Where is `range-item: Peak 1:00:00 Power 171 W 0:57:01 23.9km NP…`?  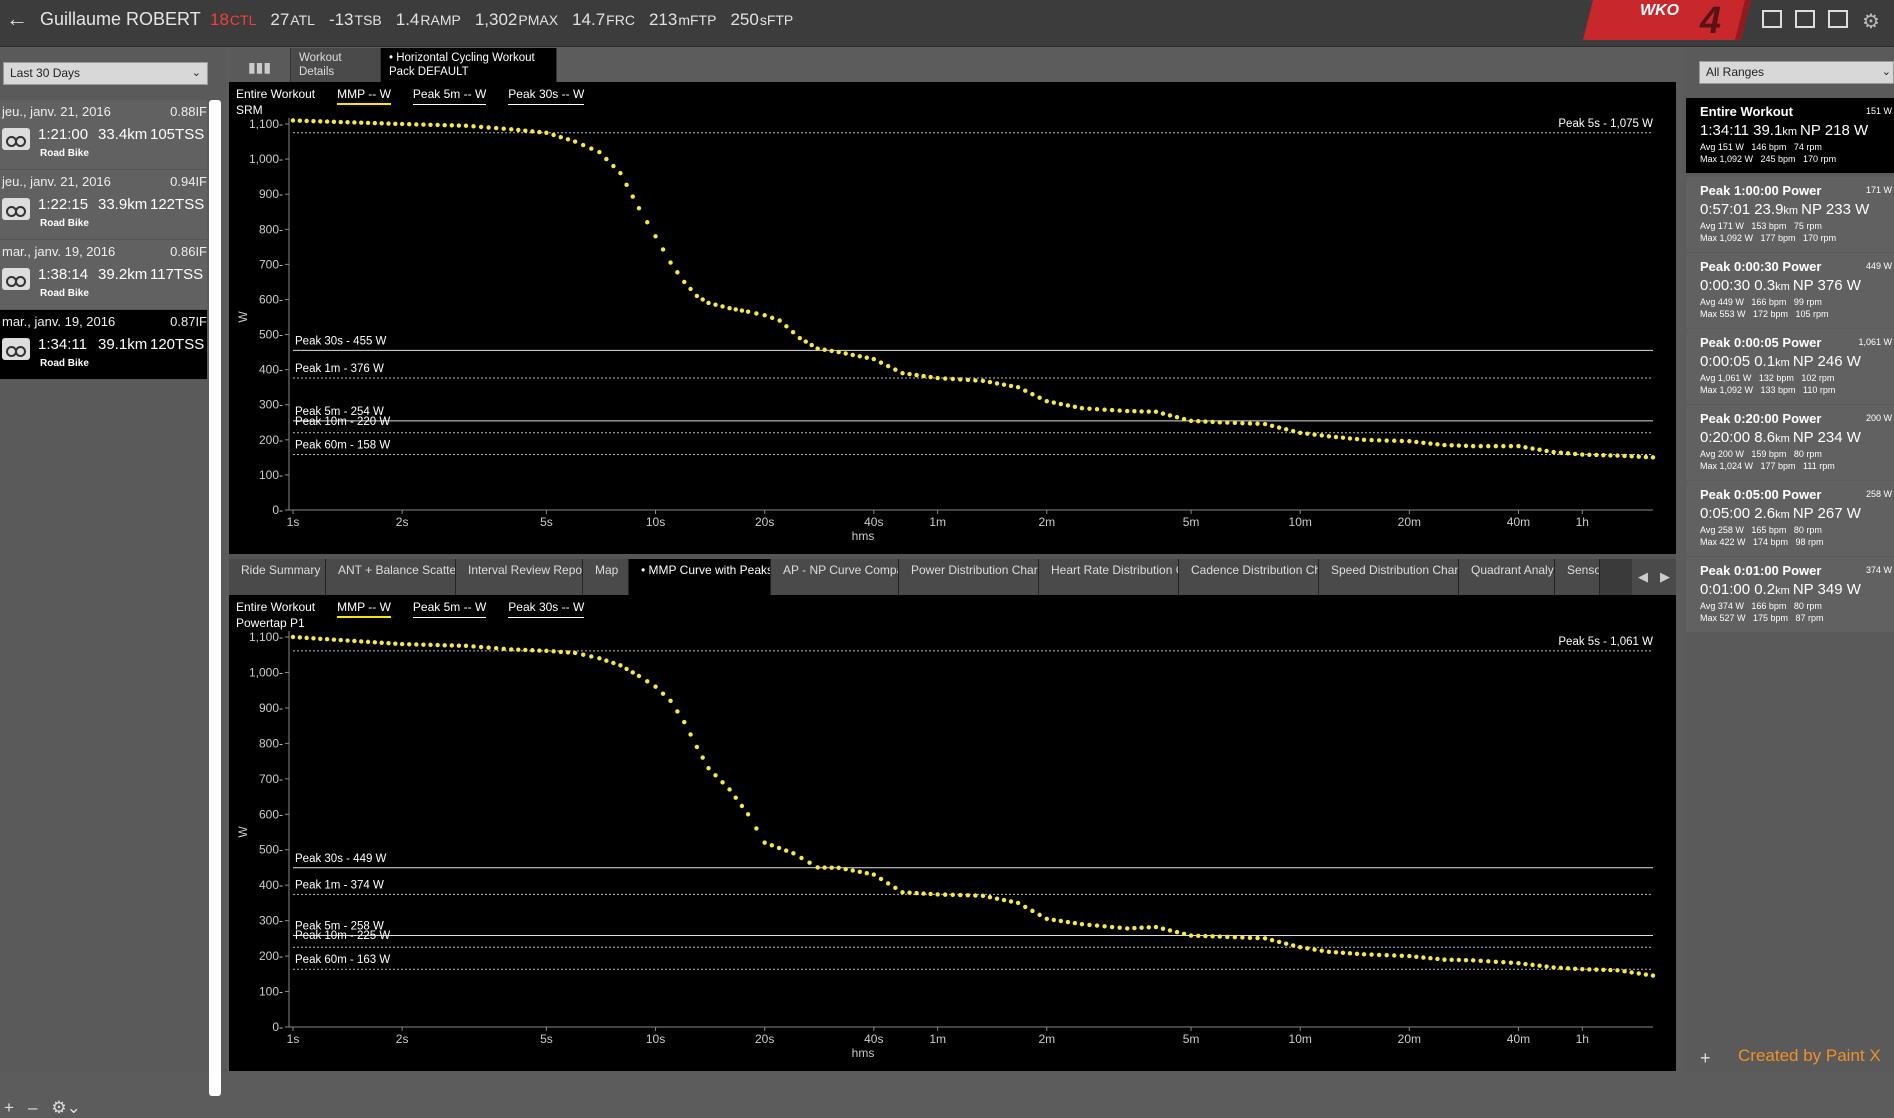
range-item: Peak 1:00:00 Power 171 W 0:57:01 23.9km NP… is located at coordinates (1790, 214).